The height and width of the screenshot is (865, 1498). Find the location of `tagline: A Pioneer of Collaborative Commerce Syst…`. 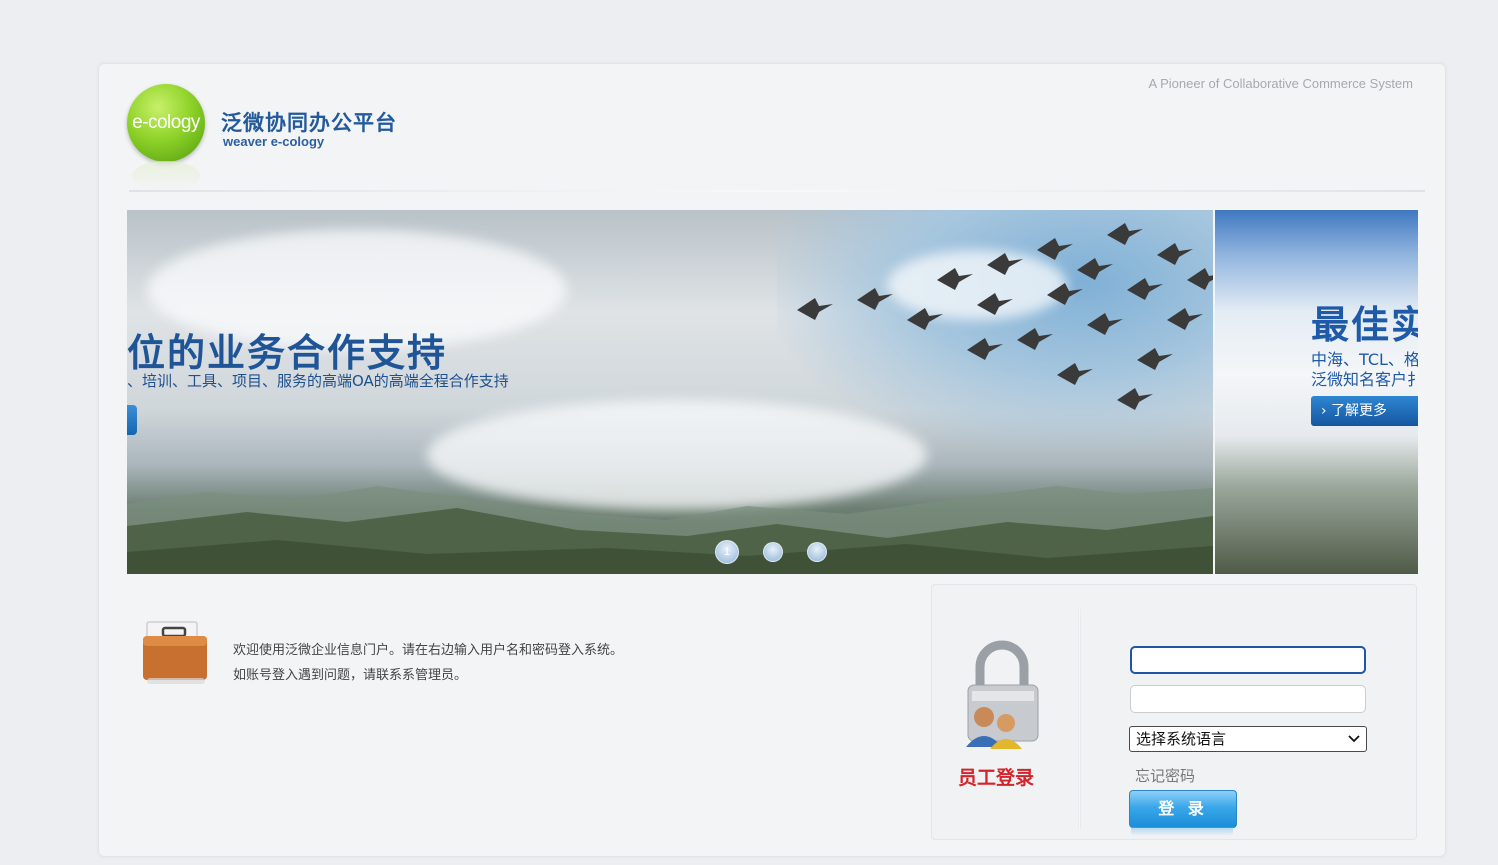

tagline: A Pioneer of Collaborative Commerce Syst… is located at coordinates (1280, 83).